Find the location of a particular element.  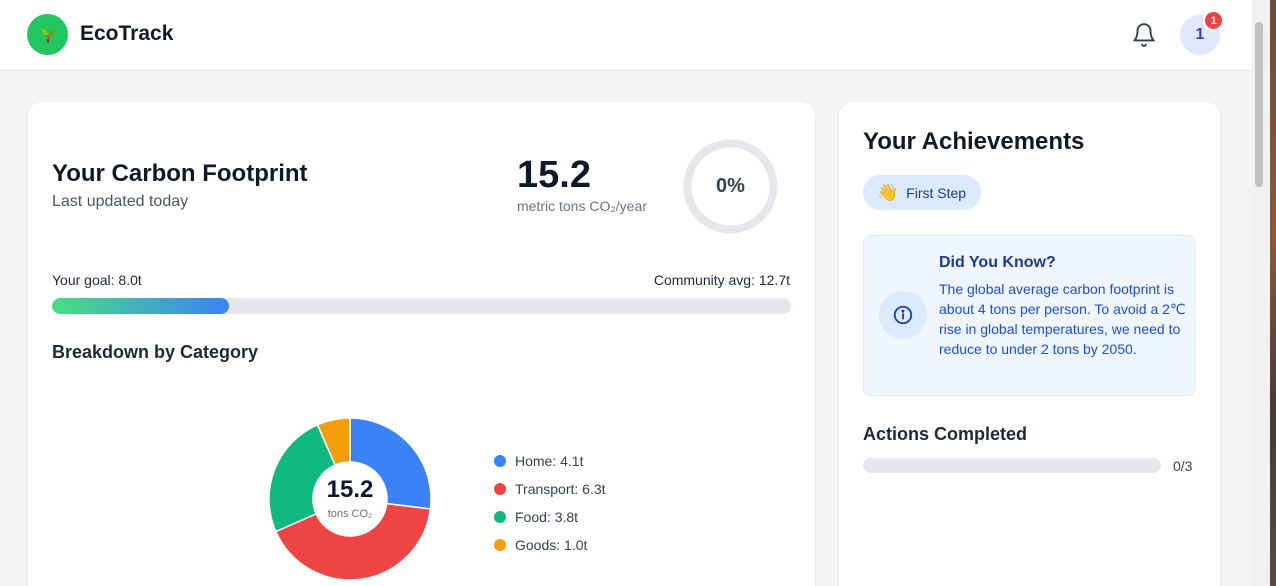

actions-progress-bar is located at coordinates (1012, 465).